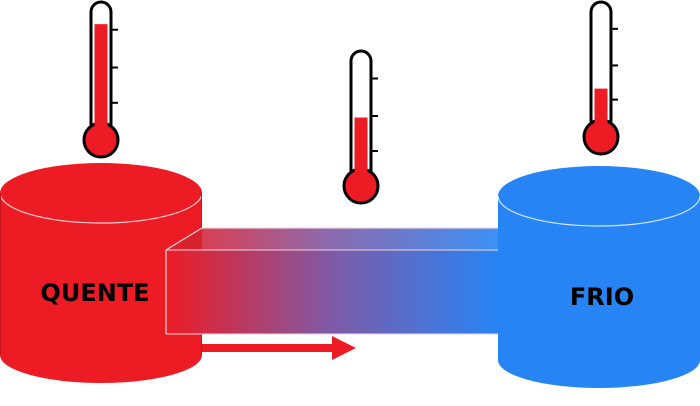 Image resolution: width=700 pixels, height=406 pixels. Describe the element at coordinates (602, 297) in the screenshot. I see `cold-label: FRIO` at that location.